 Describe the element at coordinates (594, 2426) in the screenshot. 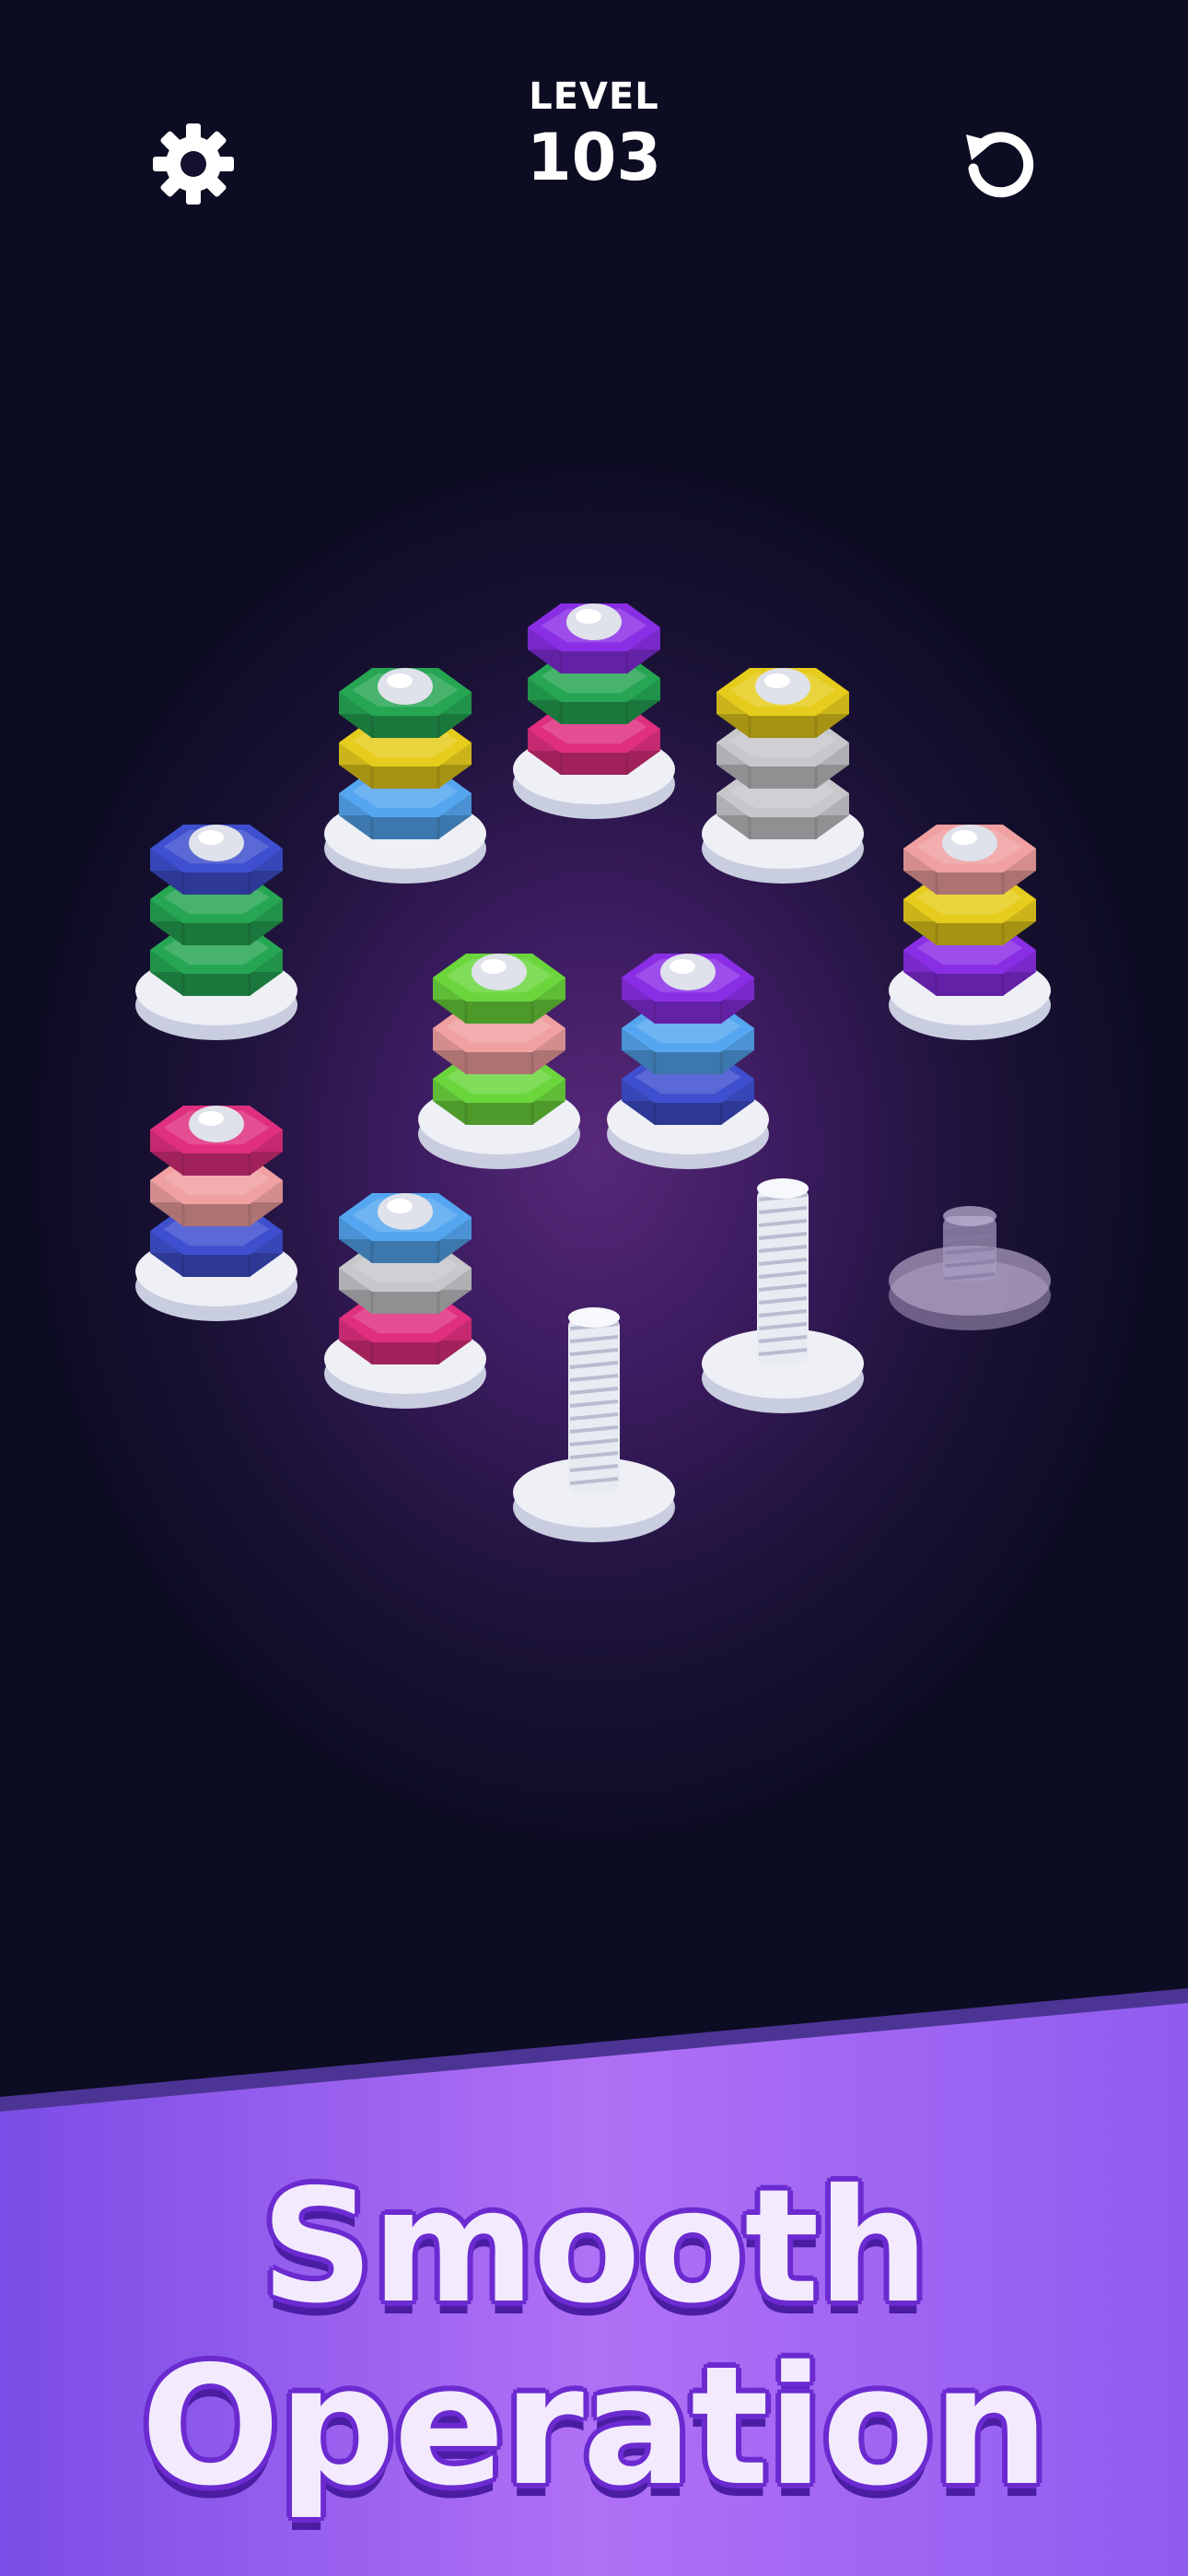

I see `headline-line-2: Operation` at that location.